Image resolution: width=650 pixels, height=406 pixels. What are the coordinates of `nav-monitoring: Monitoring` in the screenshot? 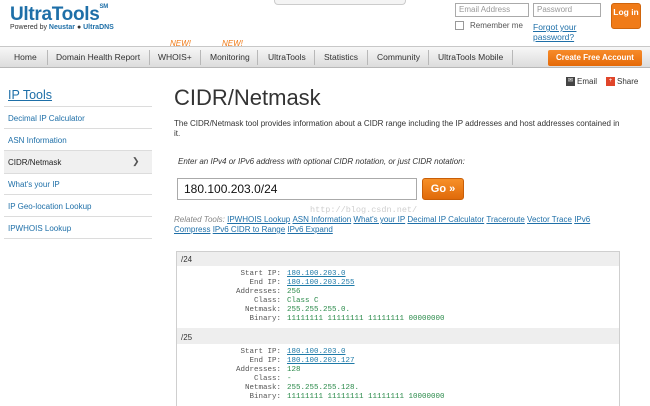 It's located at (230, 57).